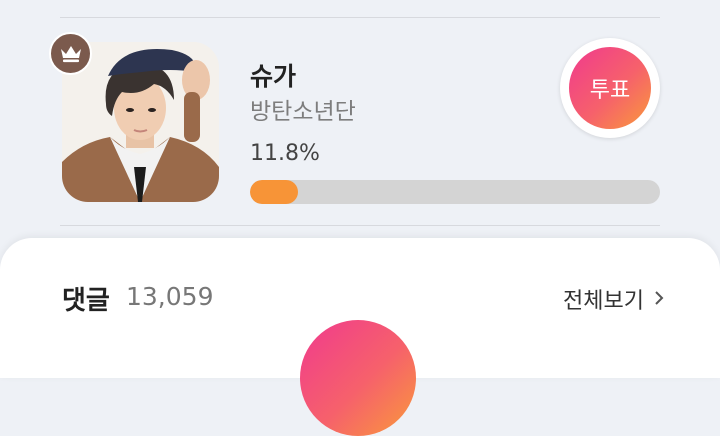  I want to click on crown-icon, so click(70, 53).